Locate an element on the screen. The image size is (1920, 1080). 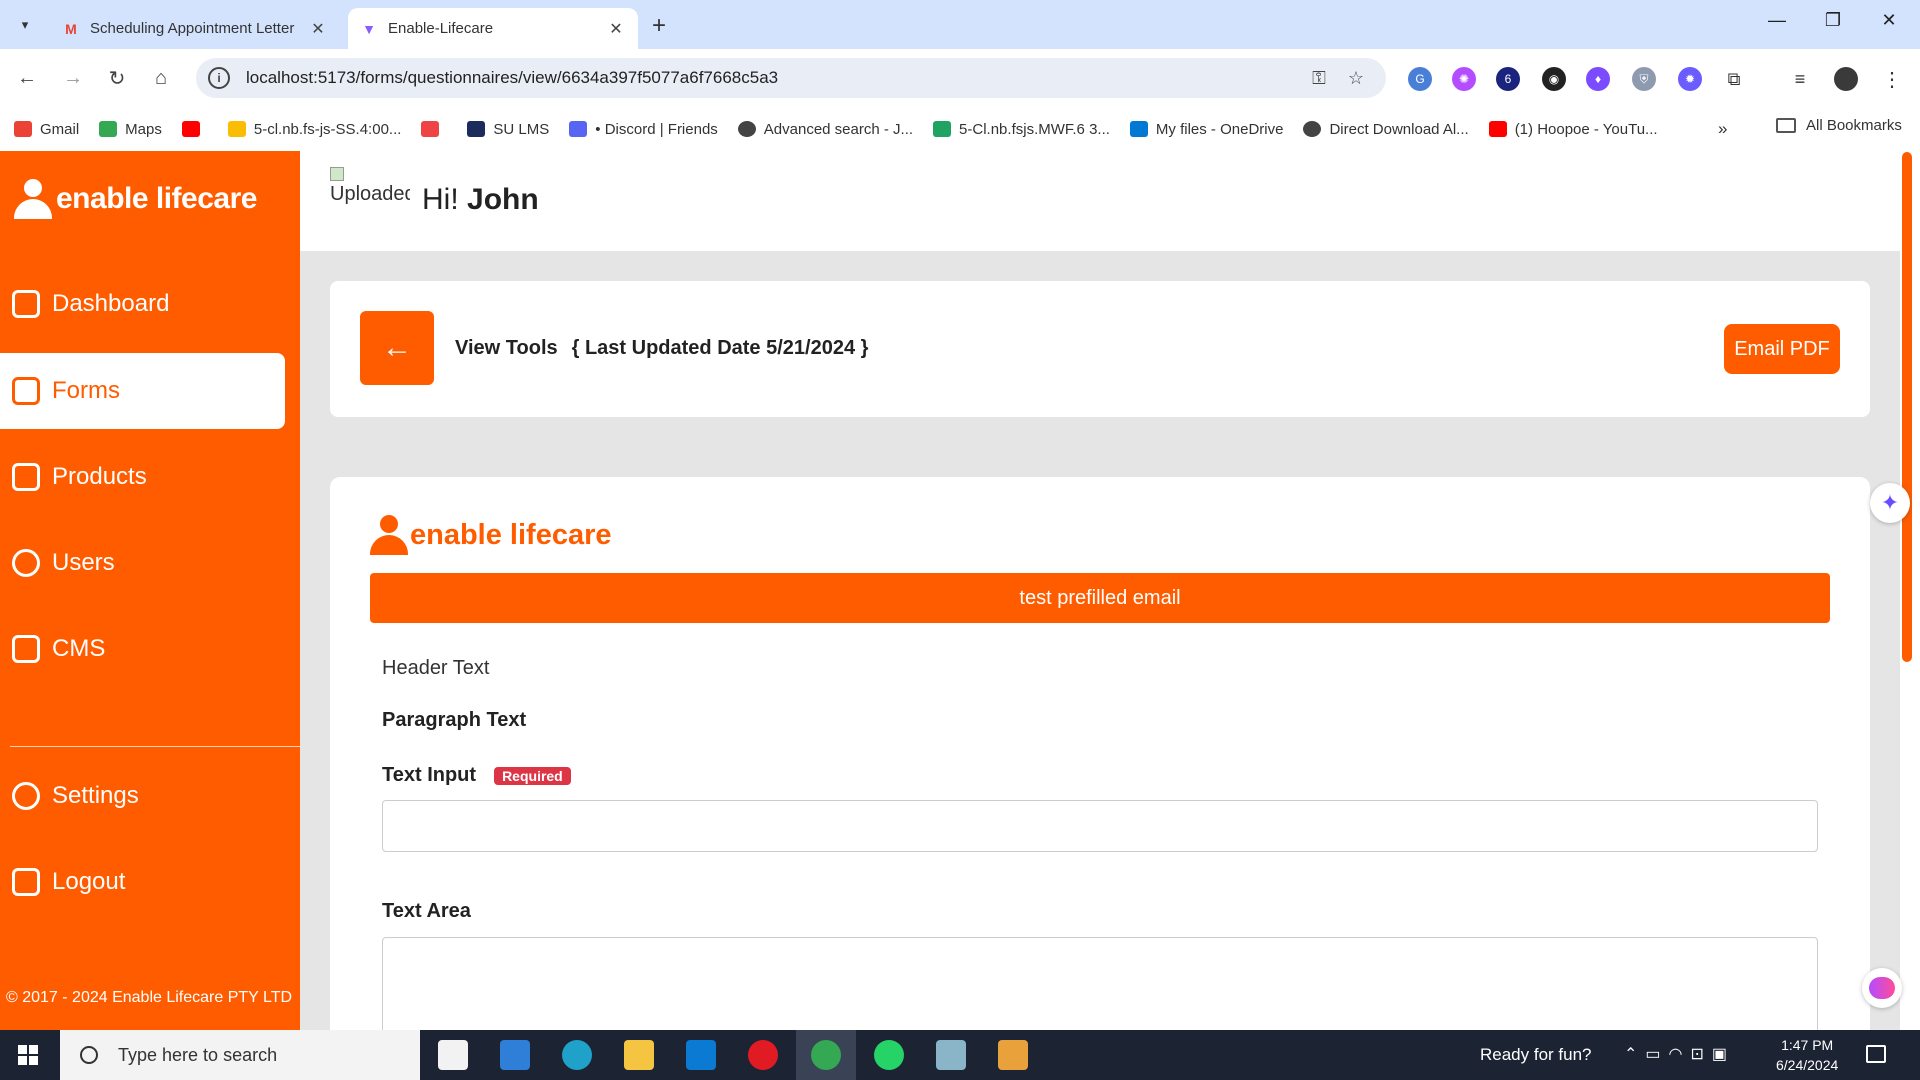
sidebar-item-cms: CMS is located at coordinates (142, 649).